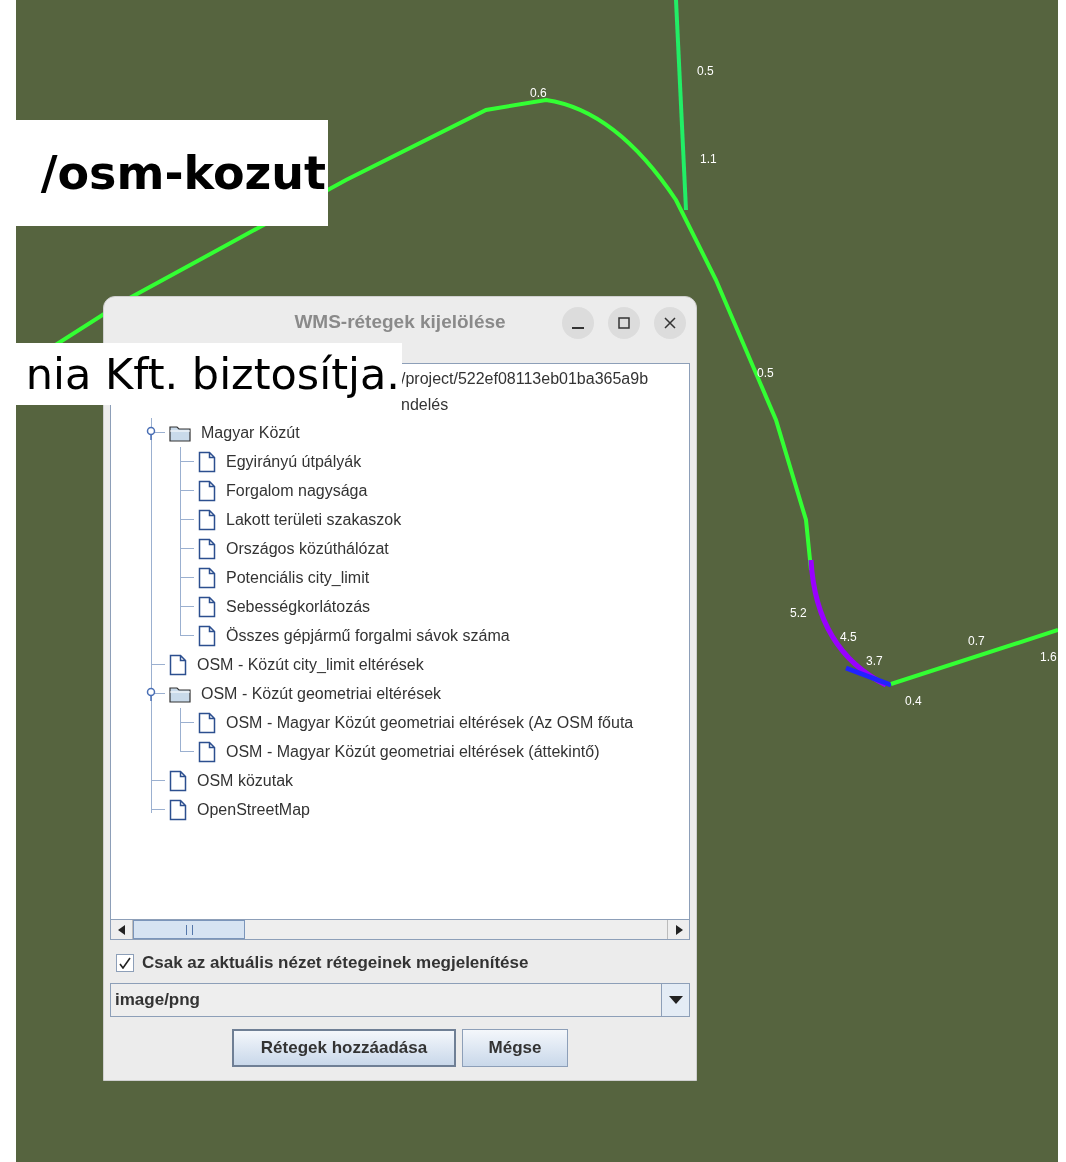 Image resolution: width=1066 pixels, height=1162 pixels. I want to click on layer-label: Magyar Közút, so click(250, 432).